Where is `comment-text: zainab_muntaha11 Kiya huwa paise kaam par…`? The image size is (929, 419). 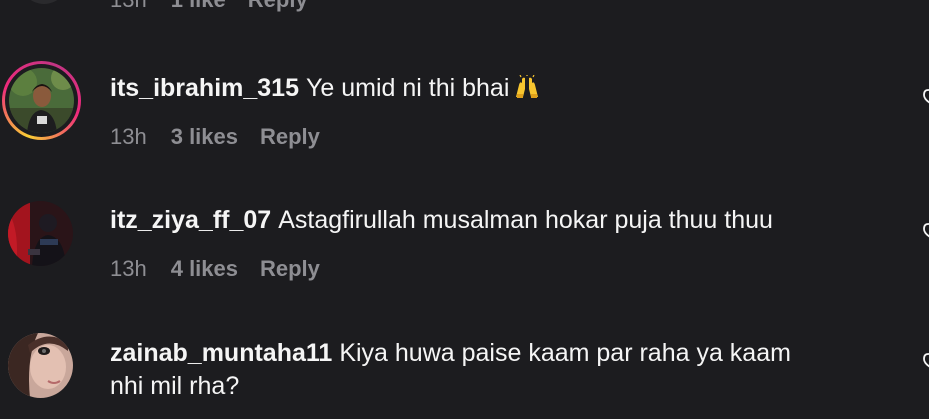 comment-text: zainab_muntaha11 Kiya huwa paise kaam par… is located at coordinates (450, 353).